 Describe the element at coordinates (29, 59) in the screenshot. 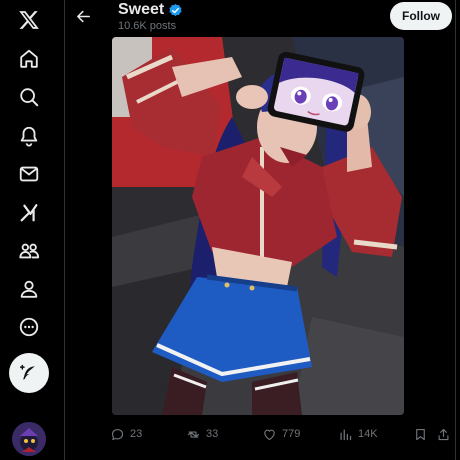

I see `home-icon` at that location.